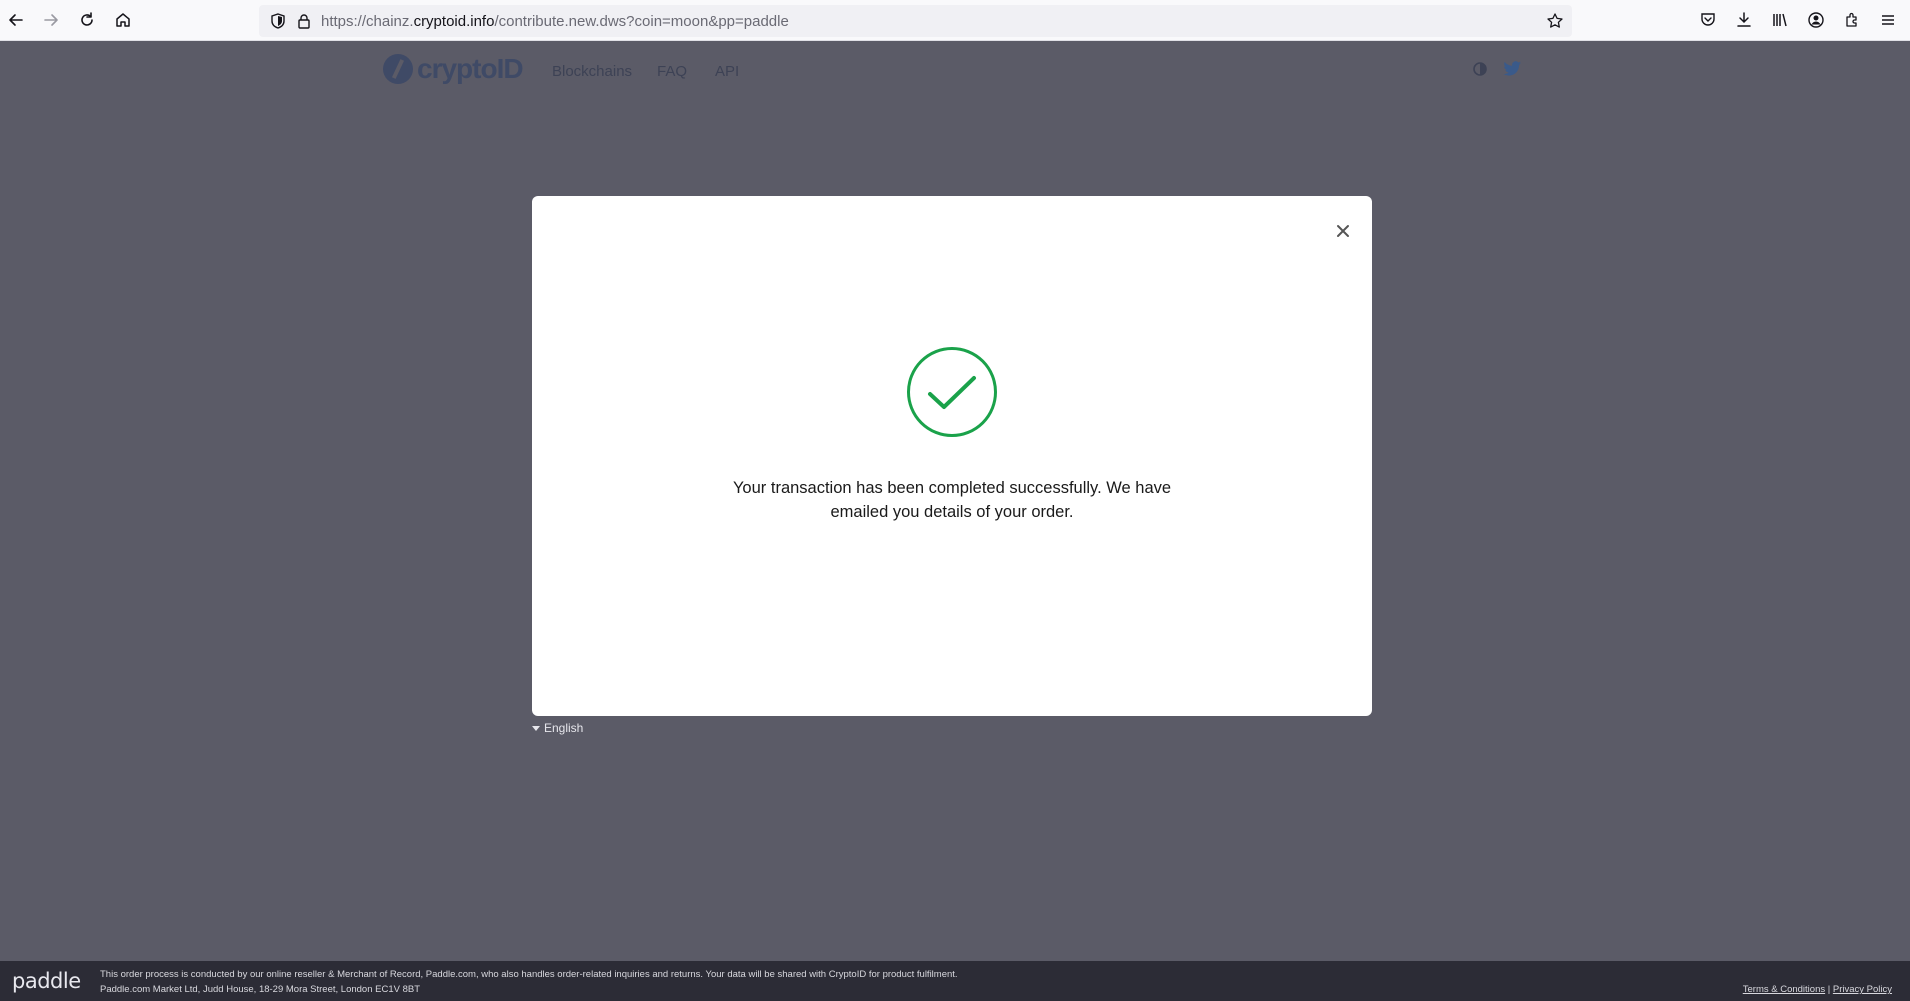 The width and height of the screenshot is (1910, 1001). I want to click on footer-links: Terms & Conditions | Privacy Policy, so click(1817, 989).